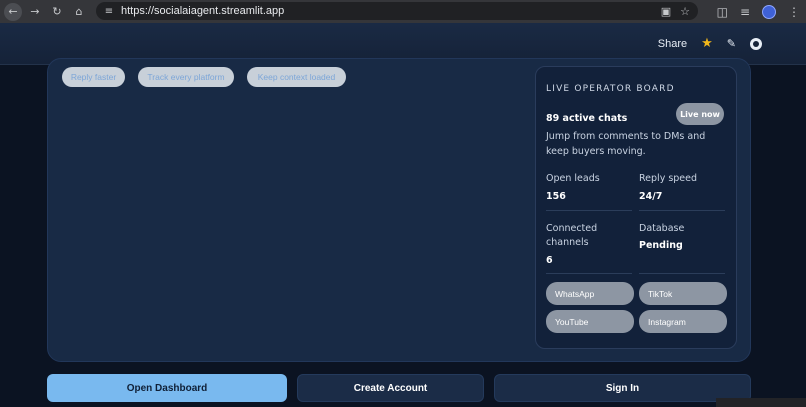  What do you see at coordinates (662, 228) in the screenshot?
I see `database-label: Database` at bounding box center [662, 228].